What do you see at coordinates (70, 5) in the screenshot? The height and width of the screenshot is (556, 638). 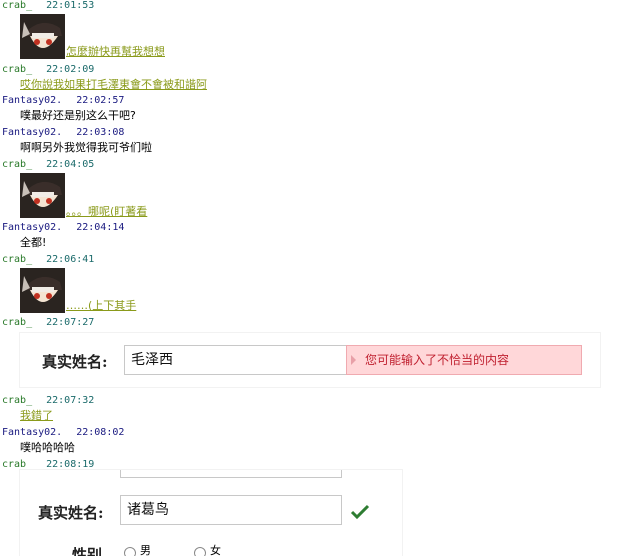 I see `timestamp: 22:01:53` at bounding box center [70, 5].